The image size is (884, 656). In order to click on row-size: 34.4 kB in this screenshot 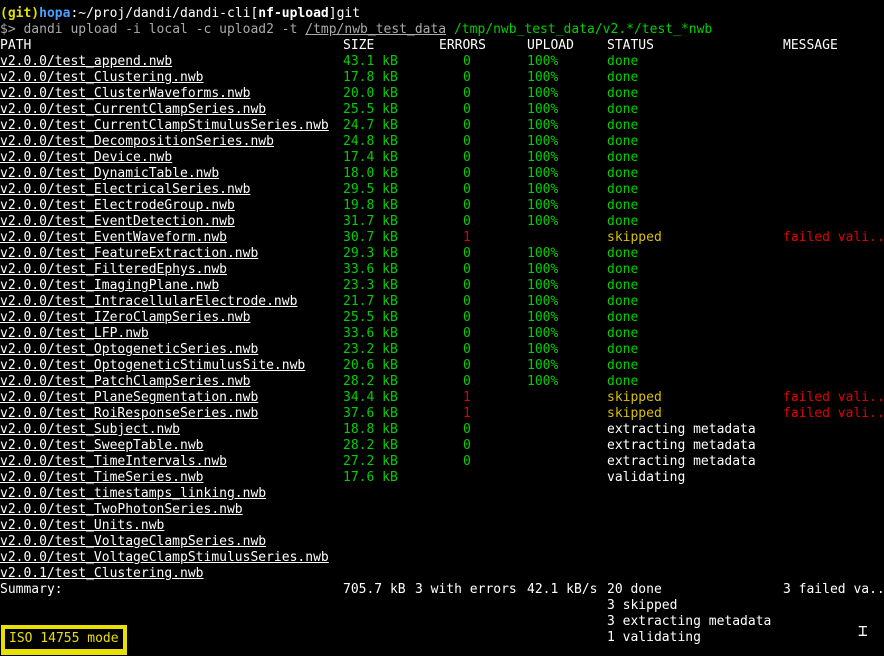, I will do `click(370, 397)`.